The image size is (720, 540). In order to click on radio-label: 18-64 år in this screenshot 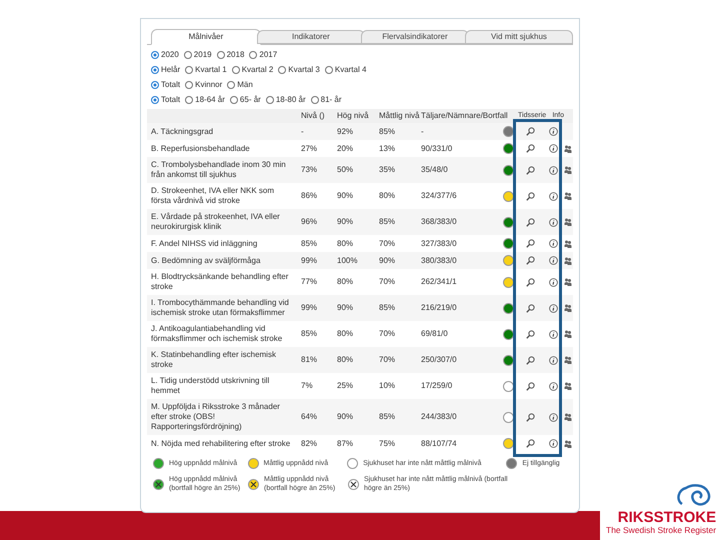, I will do `click(210, 100)`.